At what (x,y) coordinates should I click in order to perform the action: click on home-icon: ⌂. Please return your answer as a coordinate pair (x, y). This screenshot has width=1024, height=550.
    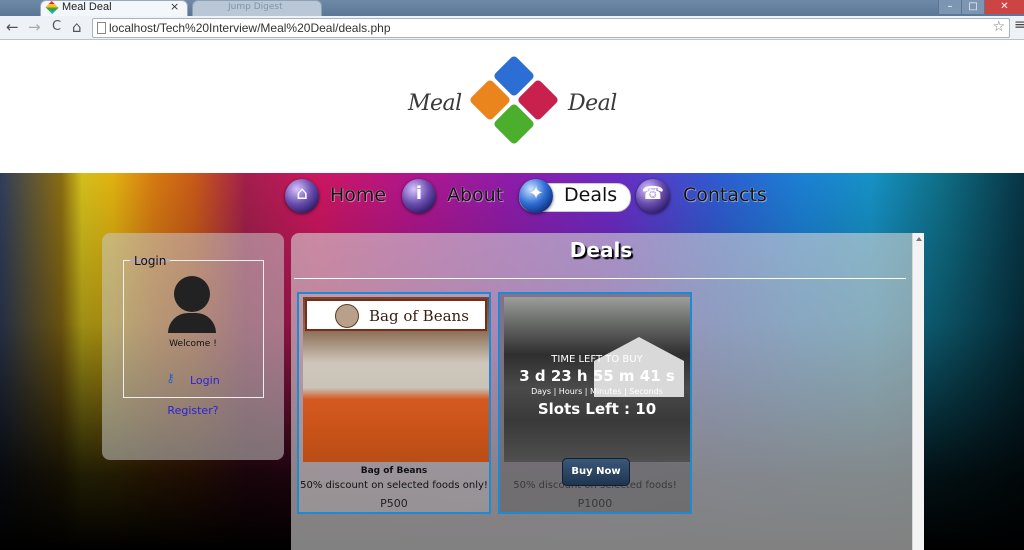
    Looking at the image, I should click on (302, 196).